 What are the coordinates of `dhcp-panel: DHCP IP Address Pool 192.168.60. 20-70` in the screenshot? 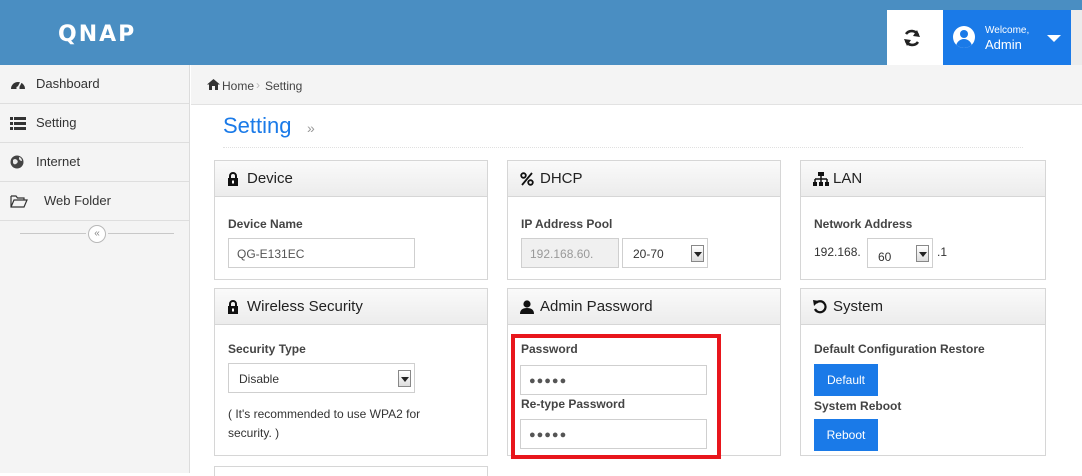 It's located at (644, 220).